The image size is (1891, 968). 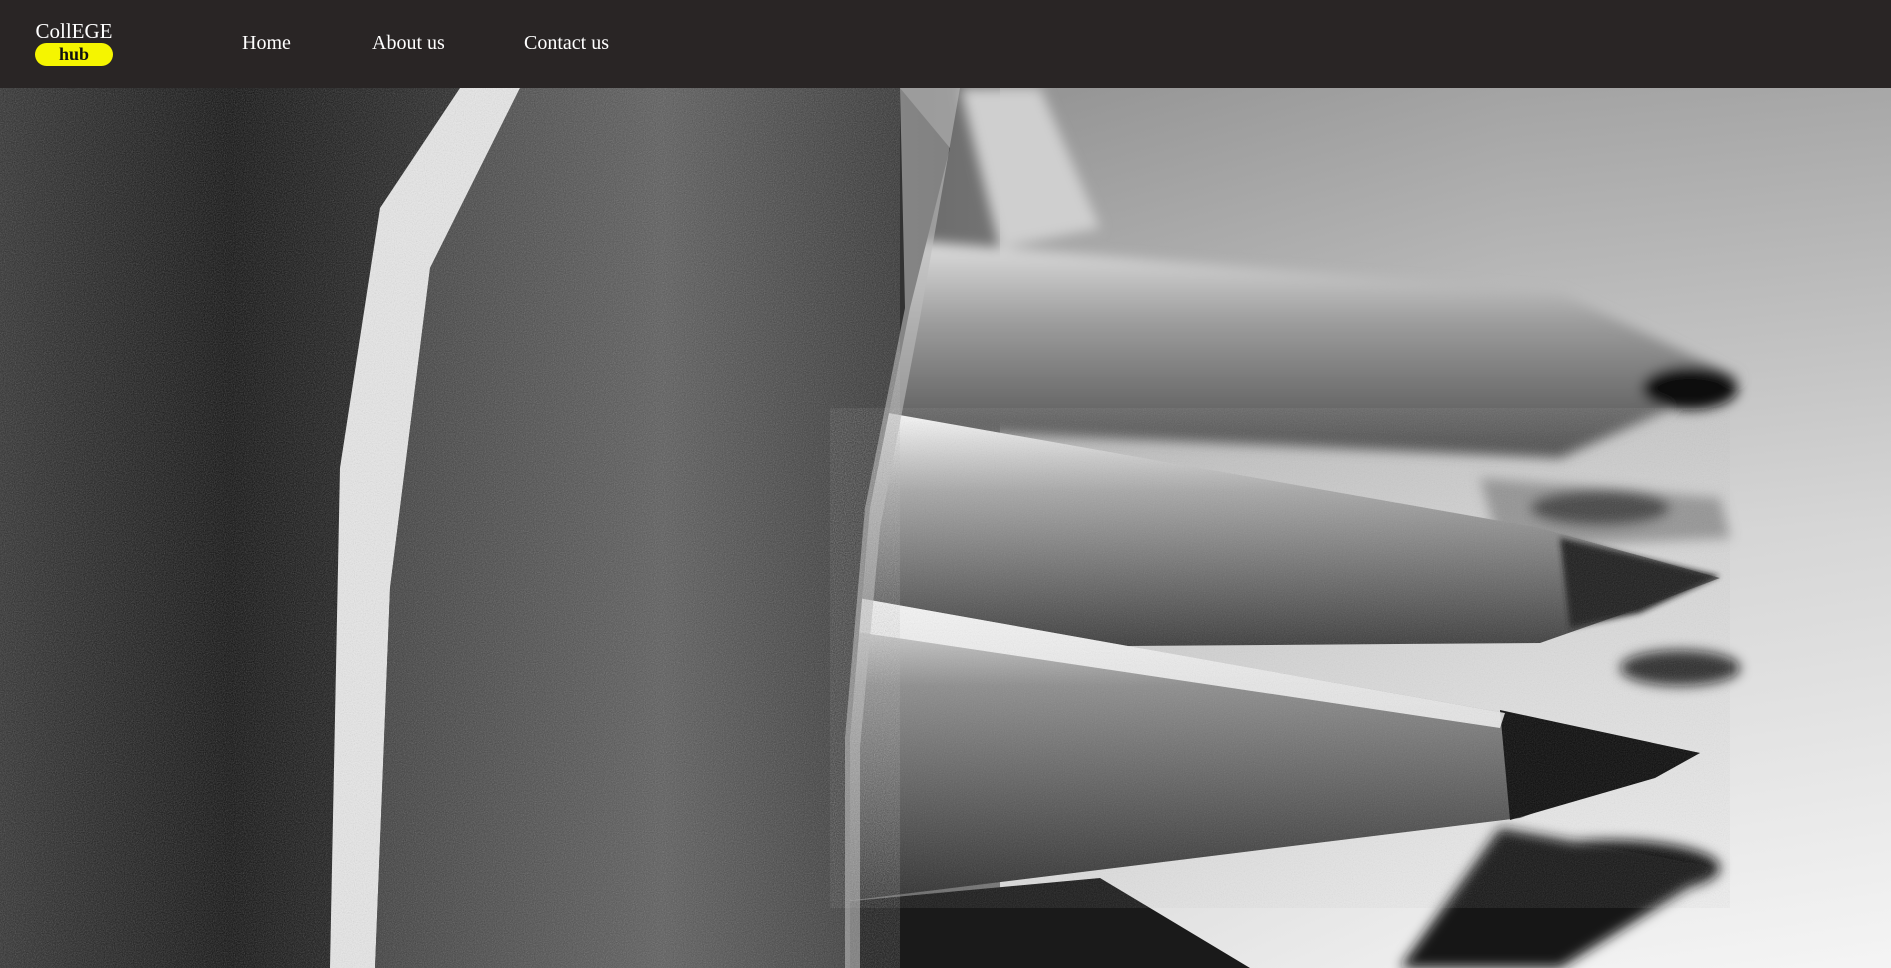 What do you see at coordinates (74, 54) in the screenshot?
I see `brand-logo-badge: hub` at bounding box center [74, 54].